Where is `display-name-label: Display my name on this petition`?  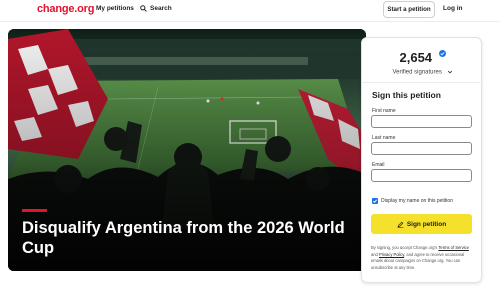 display-name-label: Display my name on this petition is located at coordinates (417, 201).